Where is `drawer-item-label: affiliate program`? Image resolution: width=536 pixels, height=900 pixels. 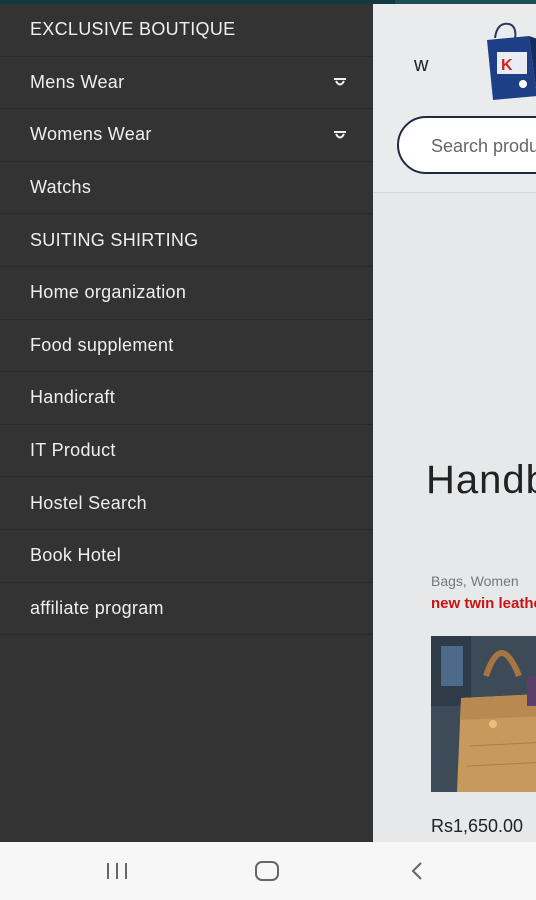
drawer-item-label: affiliate program is located at coordinates (97, 607).